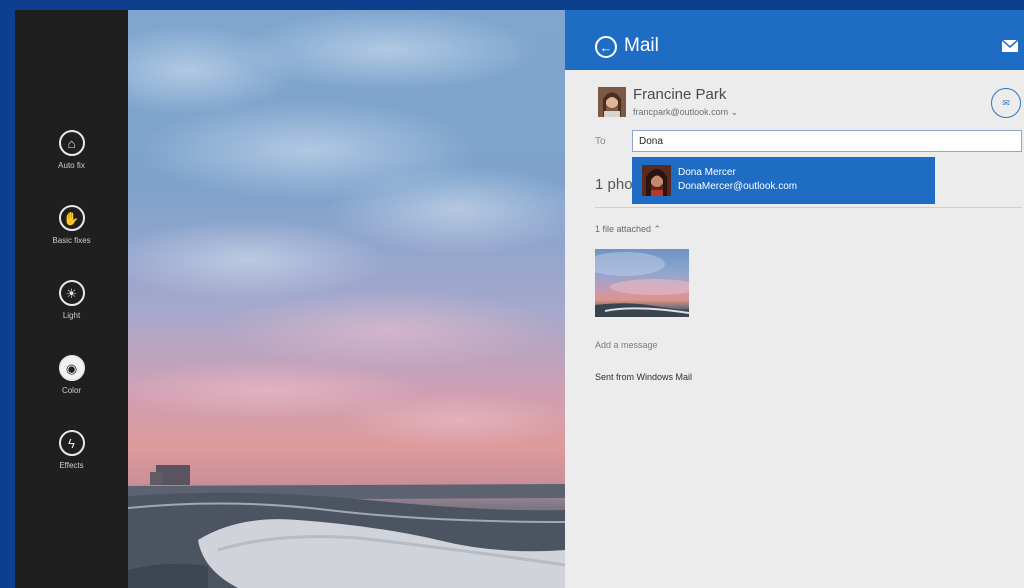 The image size is (1024, 588). I want to click on basic-fixes-button: ✋ Basic fixes, so click(71, 236).